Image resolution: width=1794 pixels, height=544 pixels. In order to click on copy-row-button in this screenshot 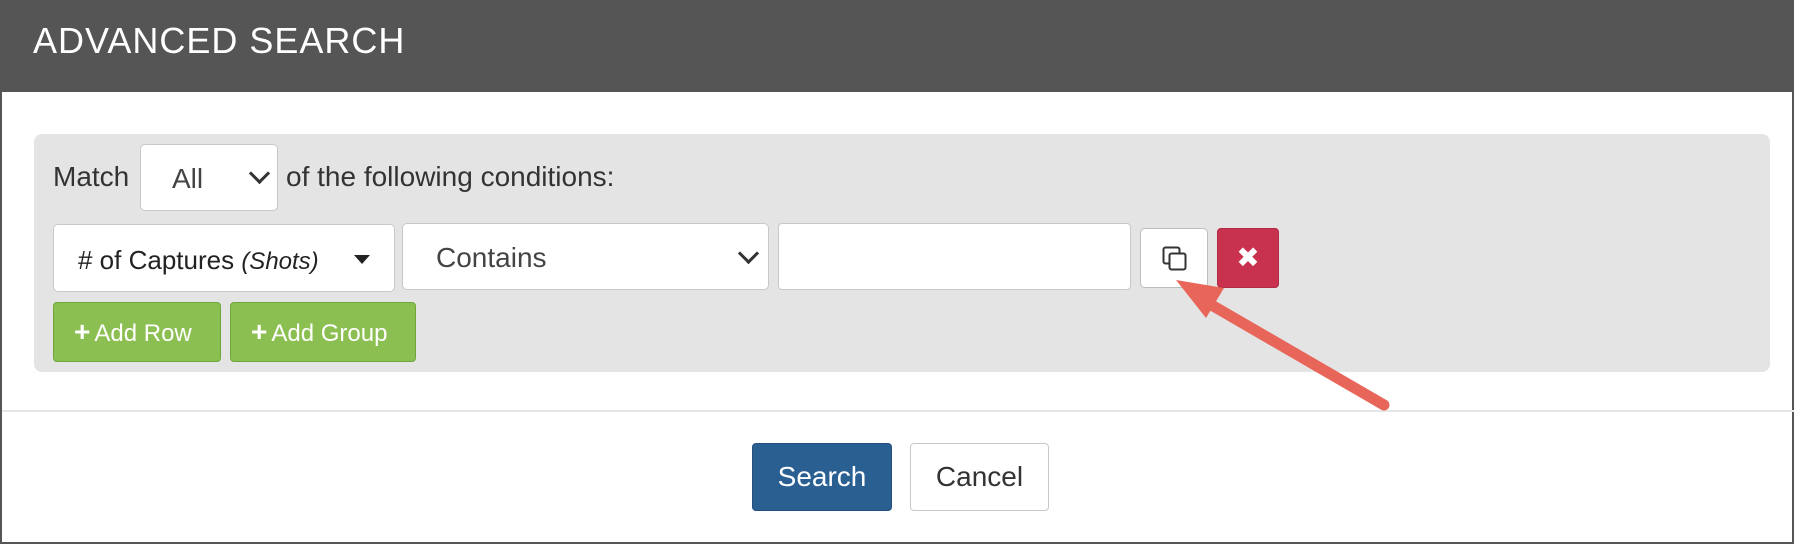, I will do `click(1174, 258)`.